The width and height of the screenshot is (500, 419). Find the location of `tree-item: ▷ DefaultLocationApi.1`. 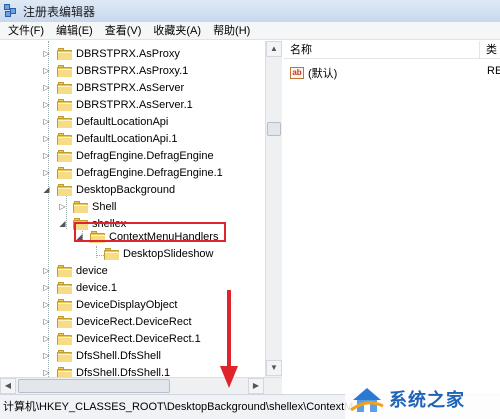

tree-item: ▷ DefaultLocationApi.1 is located at coordinates (110, 138).